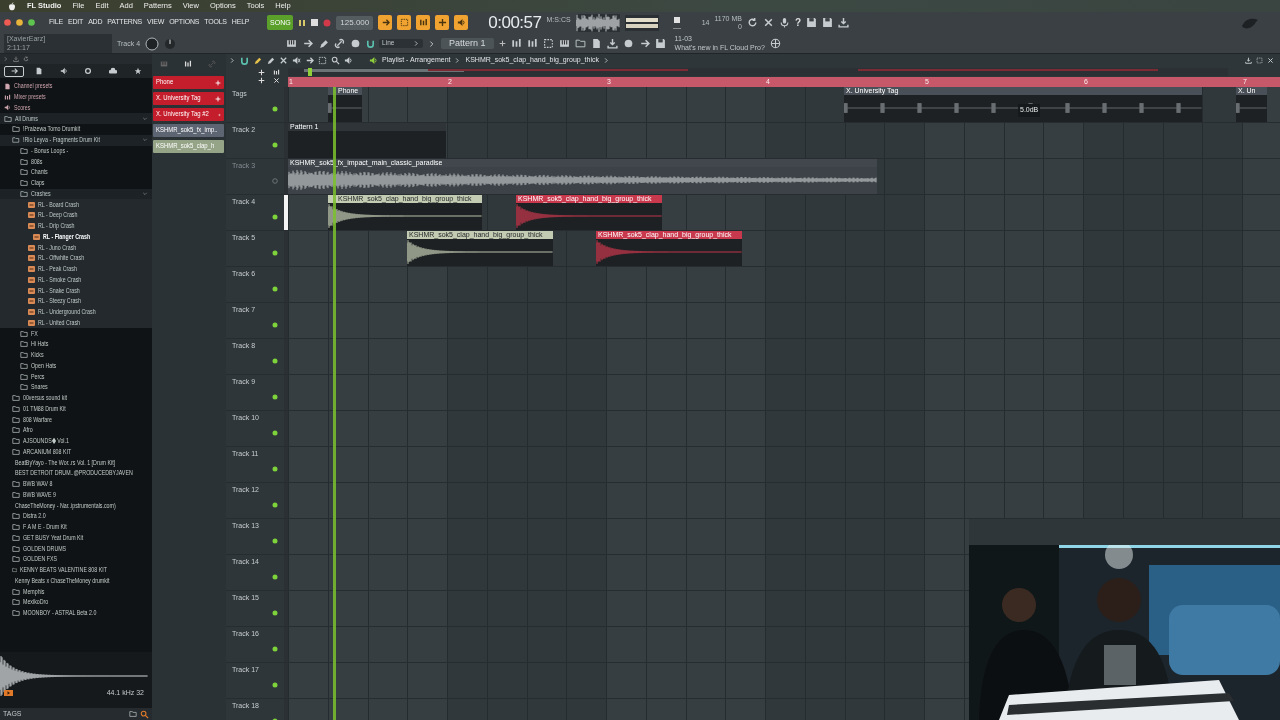 The height and width of the screenshot is (720, 1280). I want to click on sample-item: RL - Flanger Crash, so click(76, 237).